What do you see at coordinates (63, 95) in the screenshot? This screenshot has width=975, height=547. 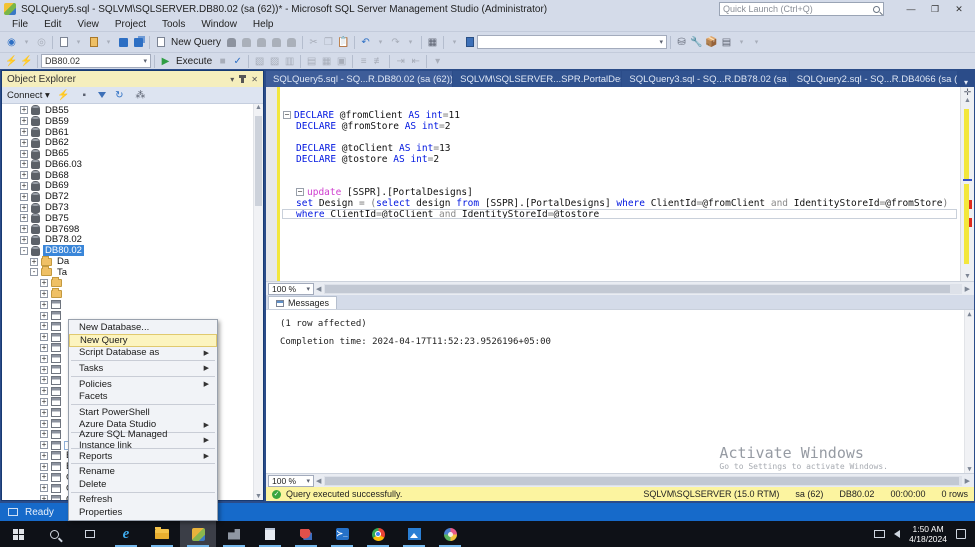 I see `disconnect-icon: ⚡` at bounding box center [63, 95].